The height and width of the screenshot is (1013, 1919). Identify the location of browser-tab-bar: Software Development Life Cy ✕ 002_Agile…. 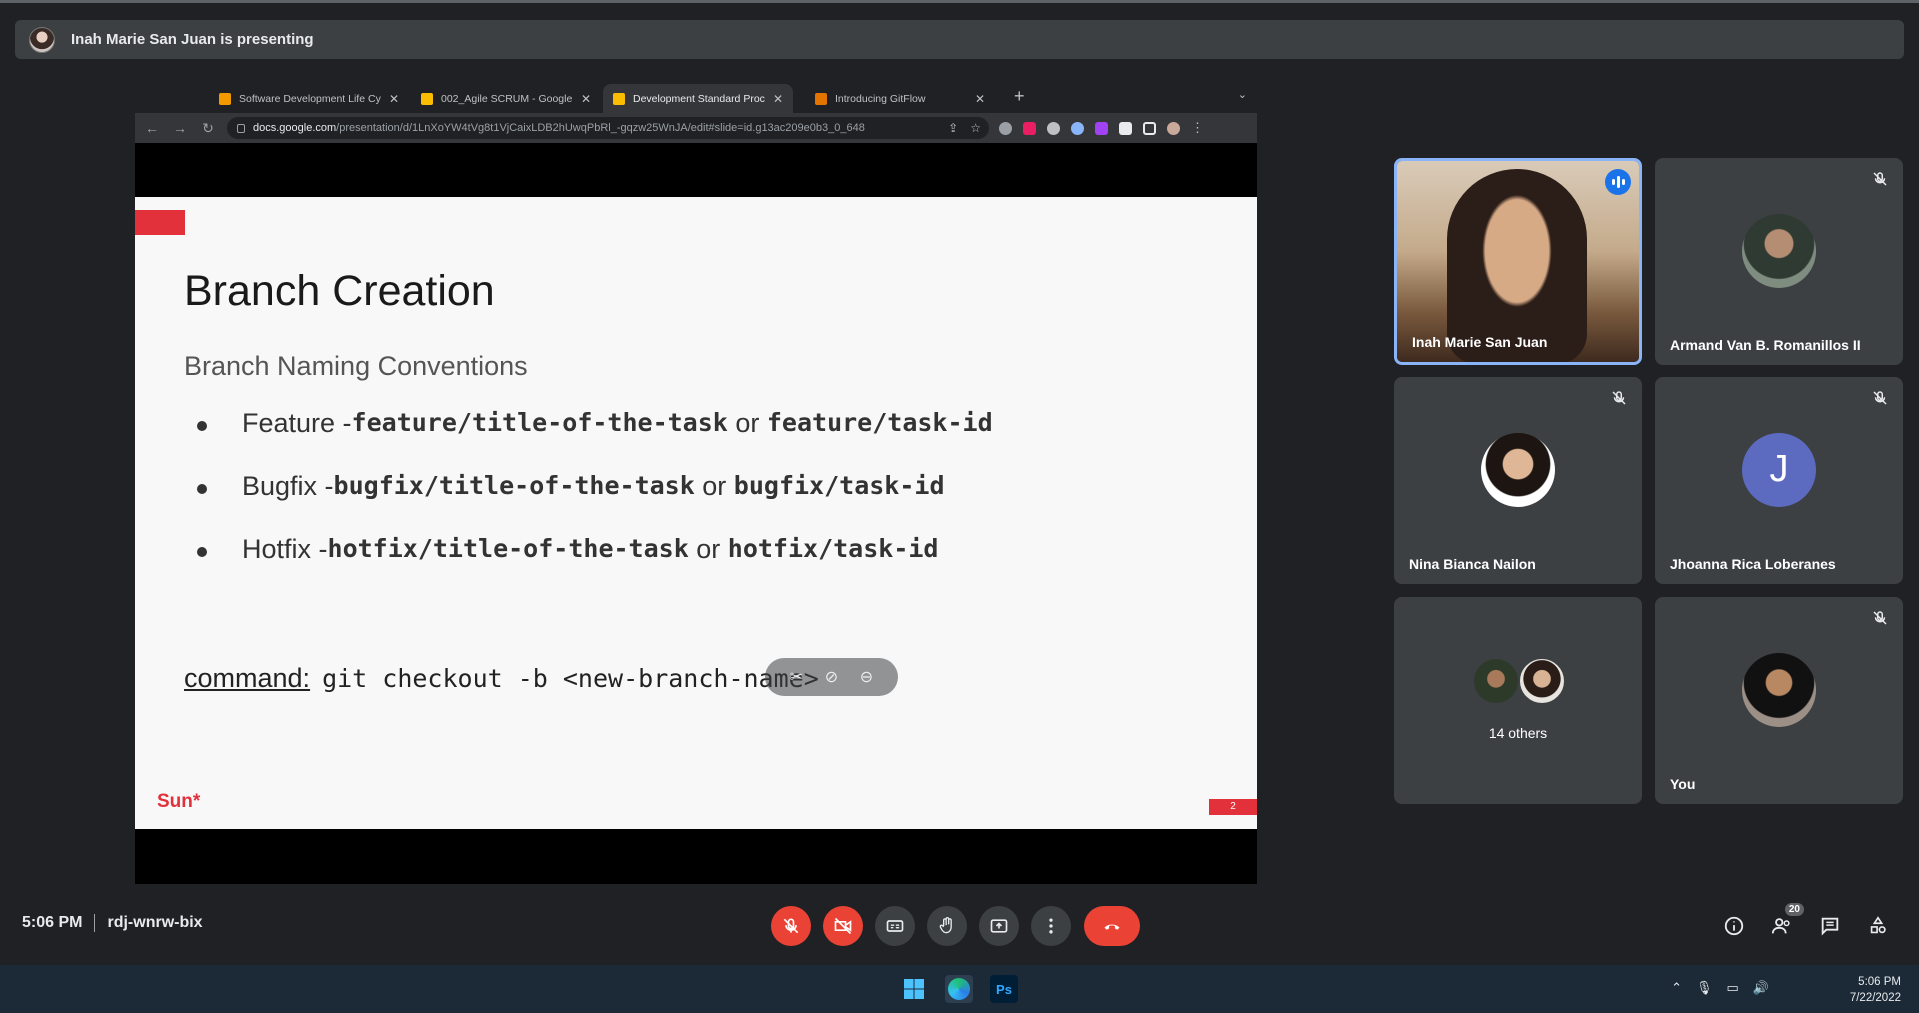
(696, 94).